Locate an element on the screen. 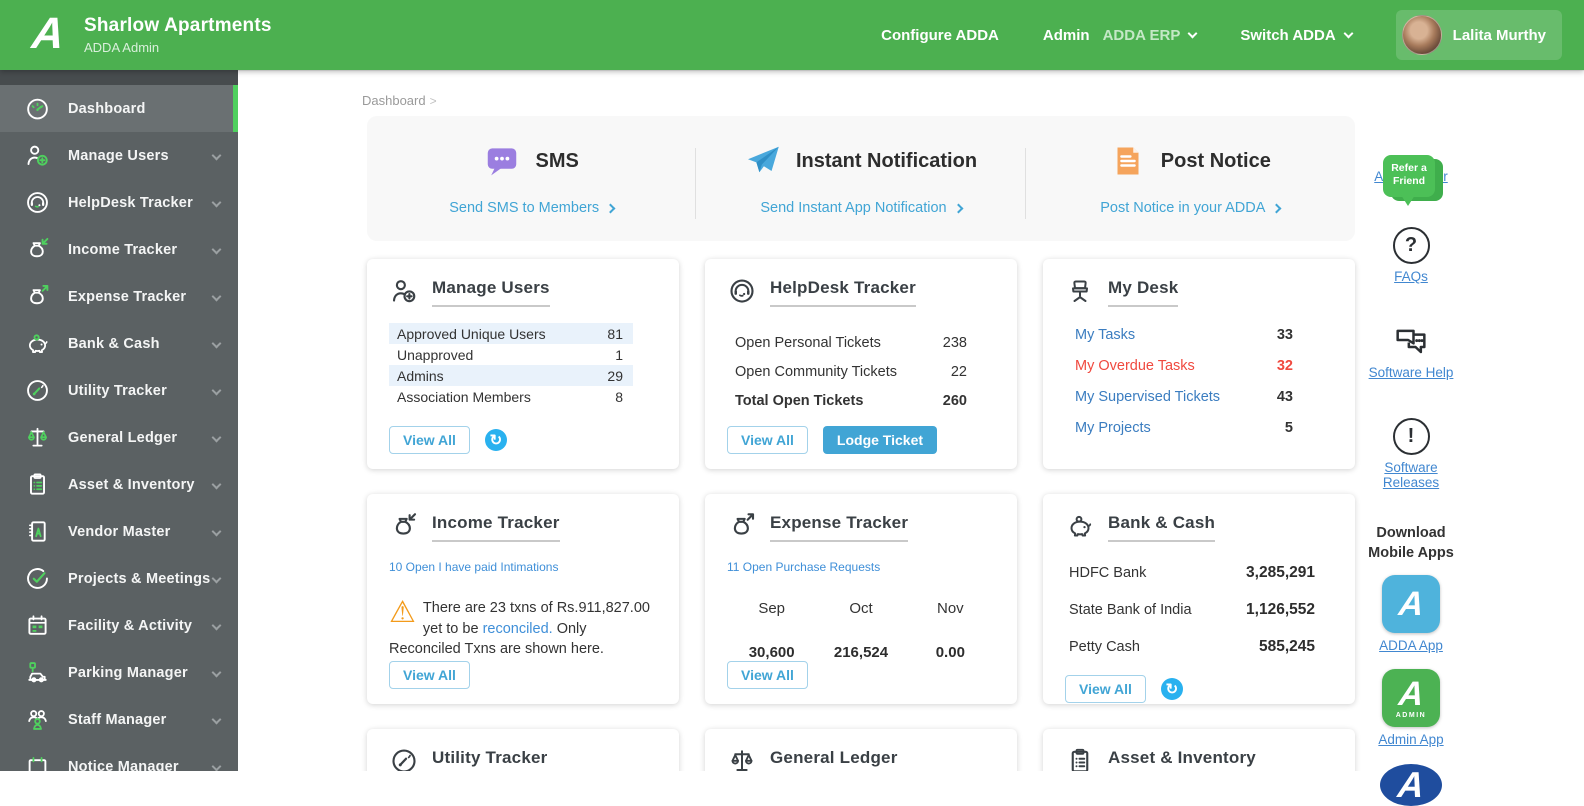  table-row: Association Members 8 is located at coordinates (510, 396).